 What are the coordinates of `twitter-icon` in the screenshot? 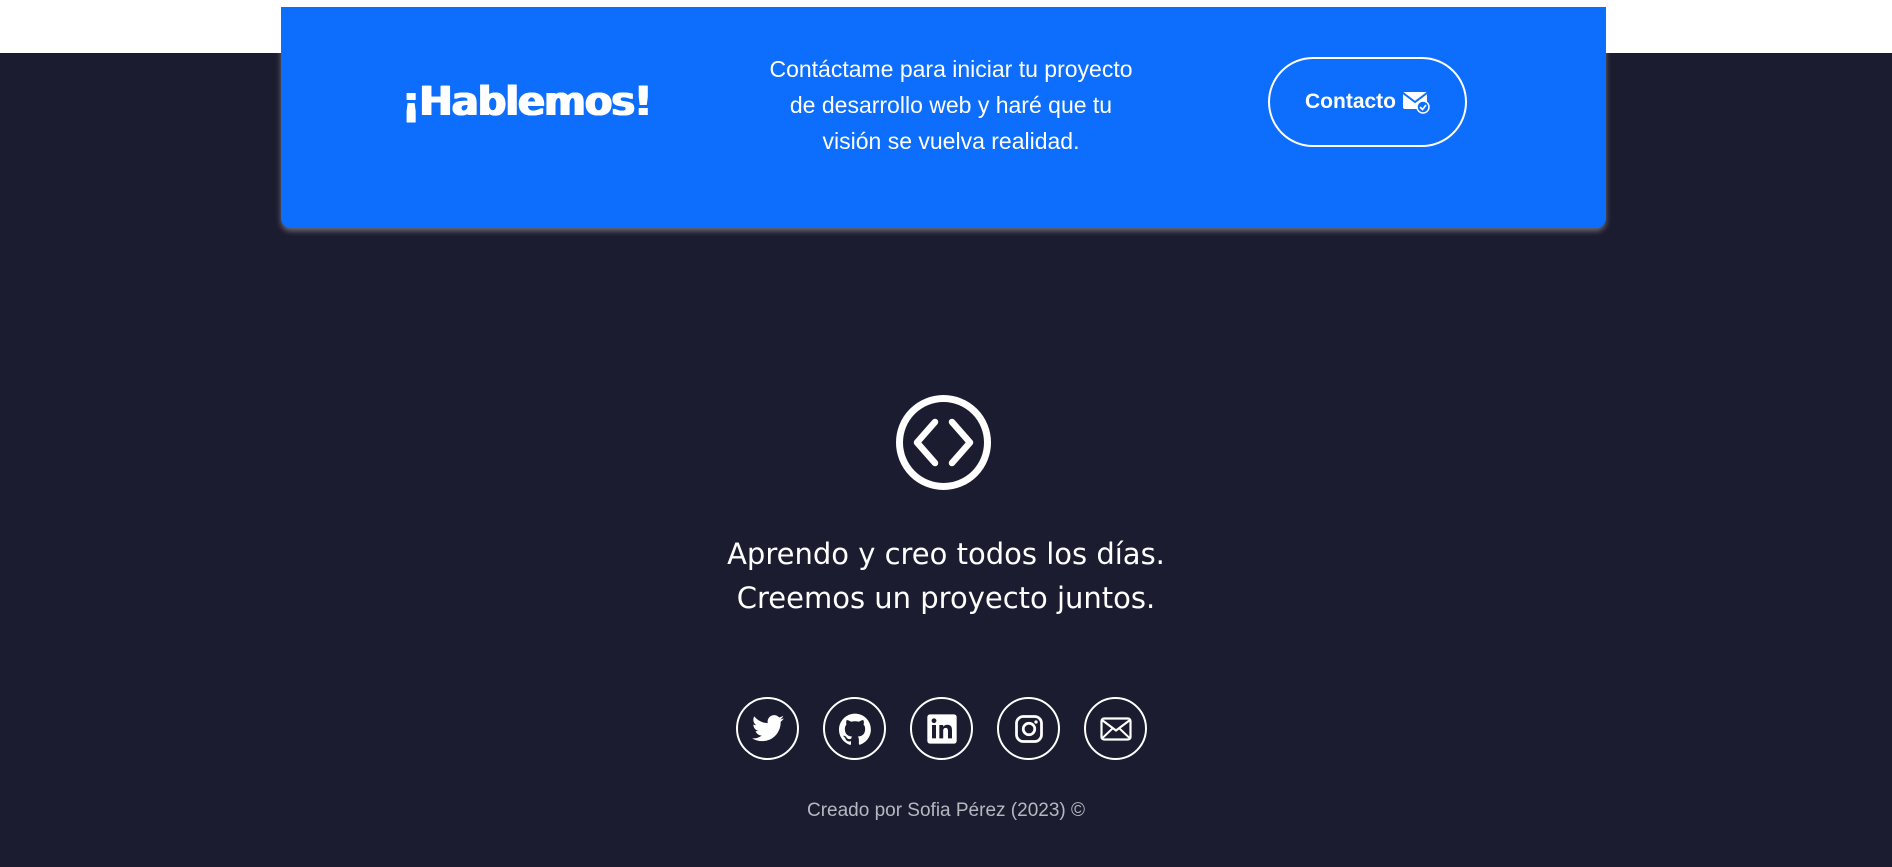 It's located at (767, 728).